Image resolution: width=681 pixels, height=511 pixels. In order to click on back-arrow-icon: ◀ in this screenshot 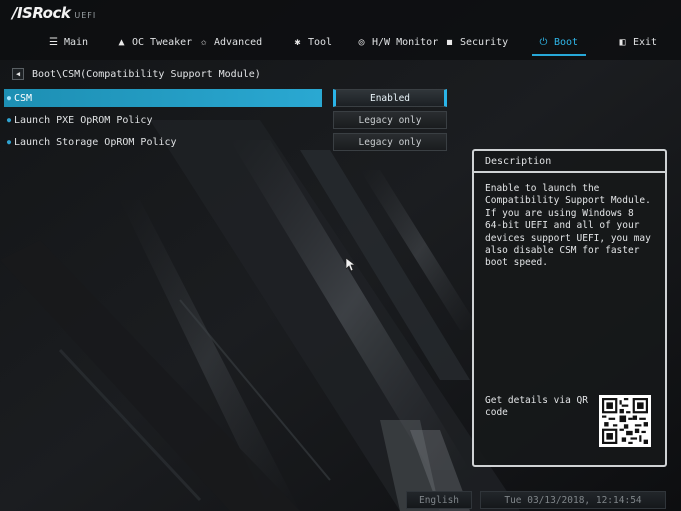, I will do `click(18, 74)`.